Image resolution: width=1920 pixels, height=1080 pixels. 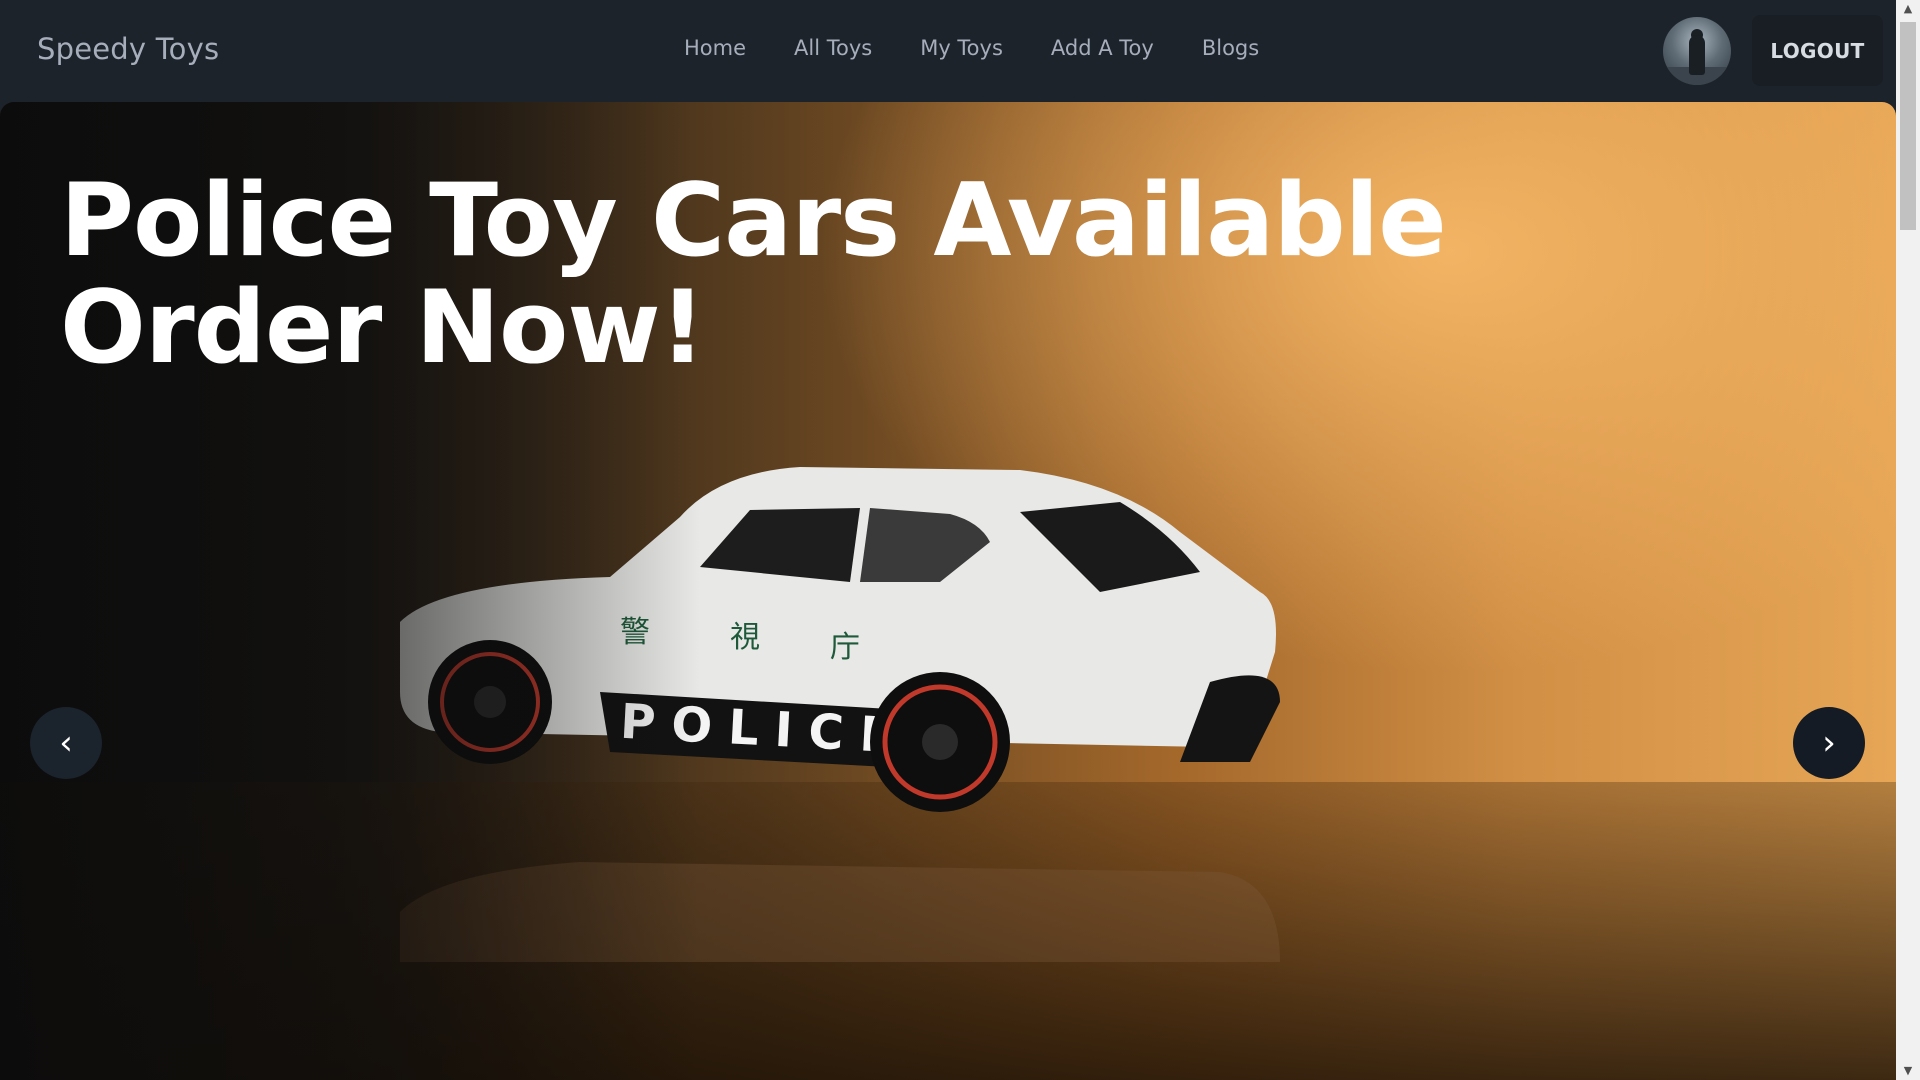 What do you see at coordinates (753, 220) in the screenshot?
I see `hero-headline-line1: Police Toy Cars Available` at bounding box center [753, 220].